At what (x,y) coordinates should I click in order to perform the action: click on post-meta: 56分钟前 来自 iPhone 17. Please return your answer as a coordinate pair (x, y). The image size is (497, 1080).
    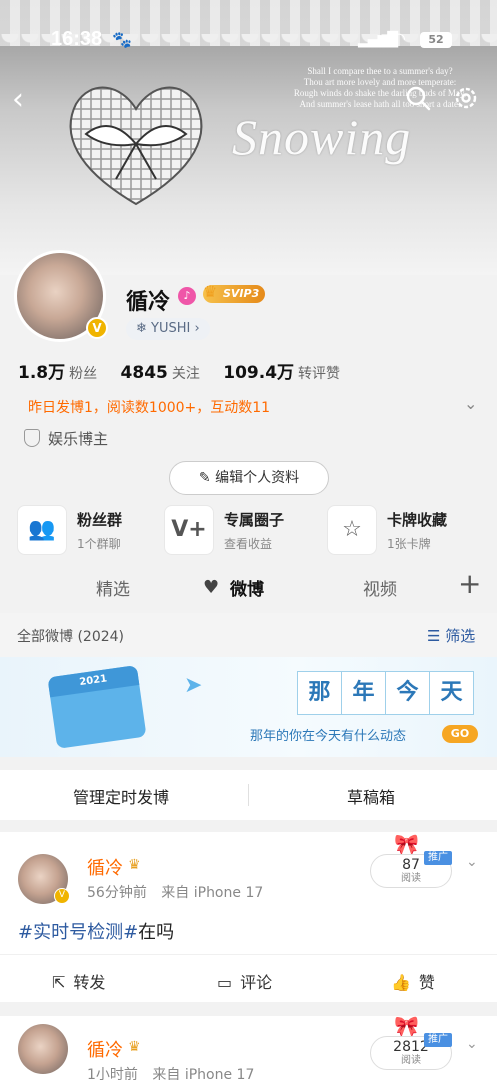
    Looking at the image, I should click on (175, 892).